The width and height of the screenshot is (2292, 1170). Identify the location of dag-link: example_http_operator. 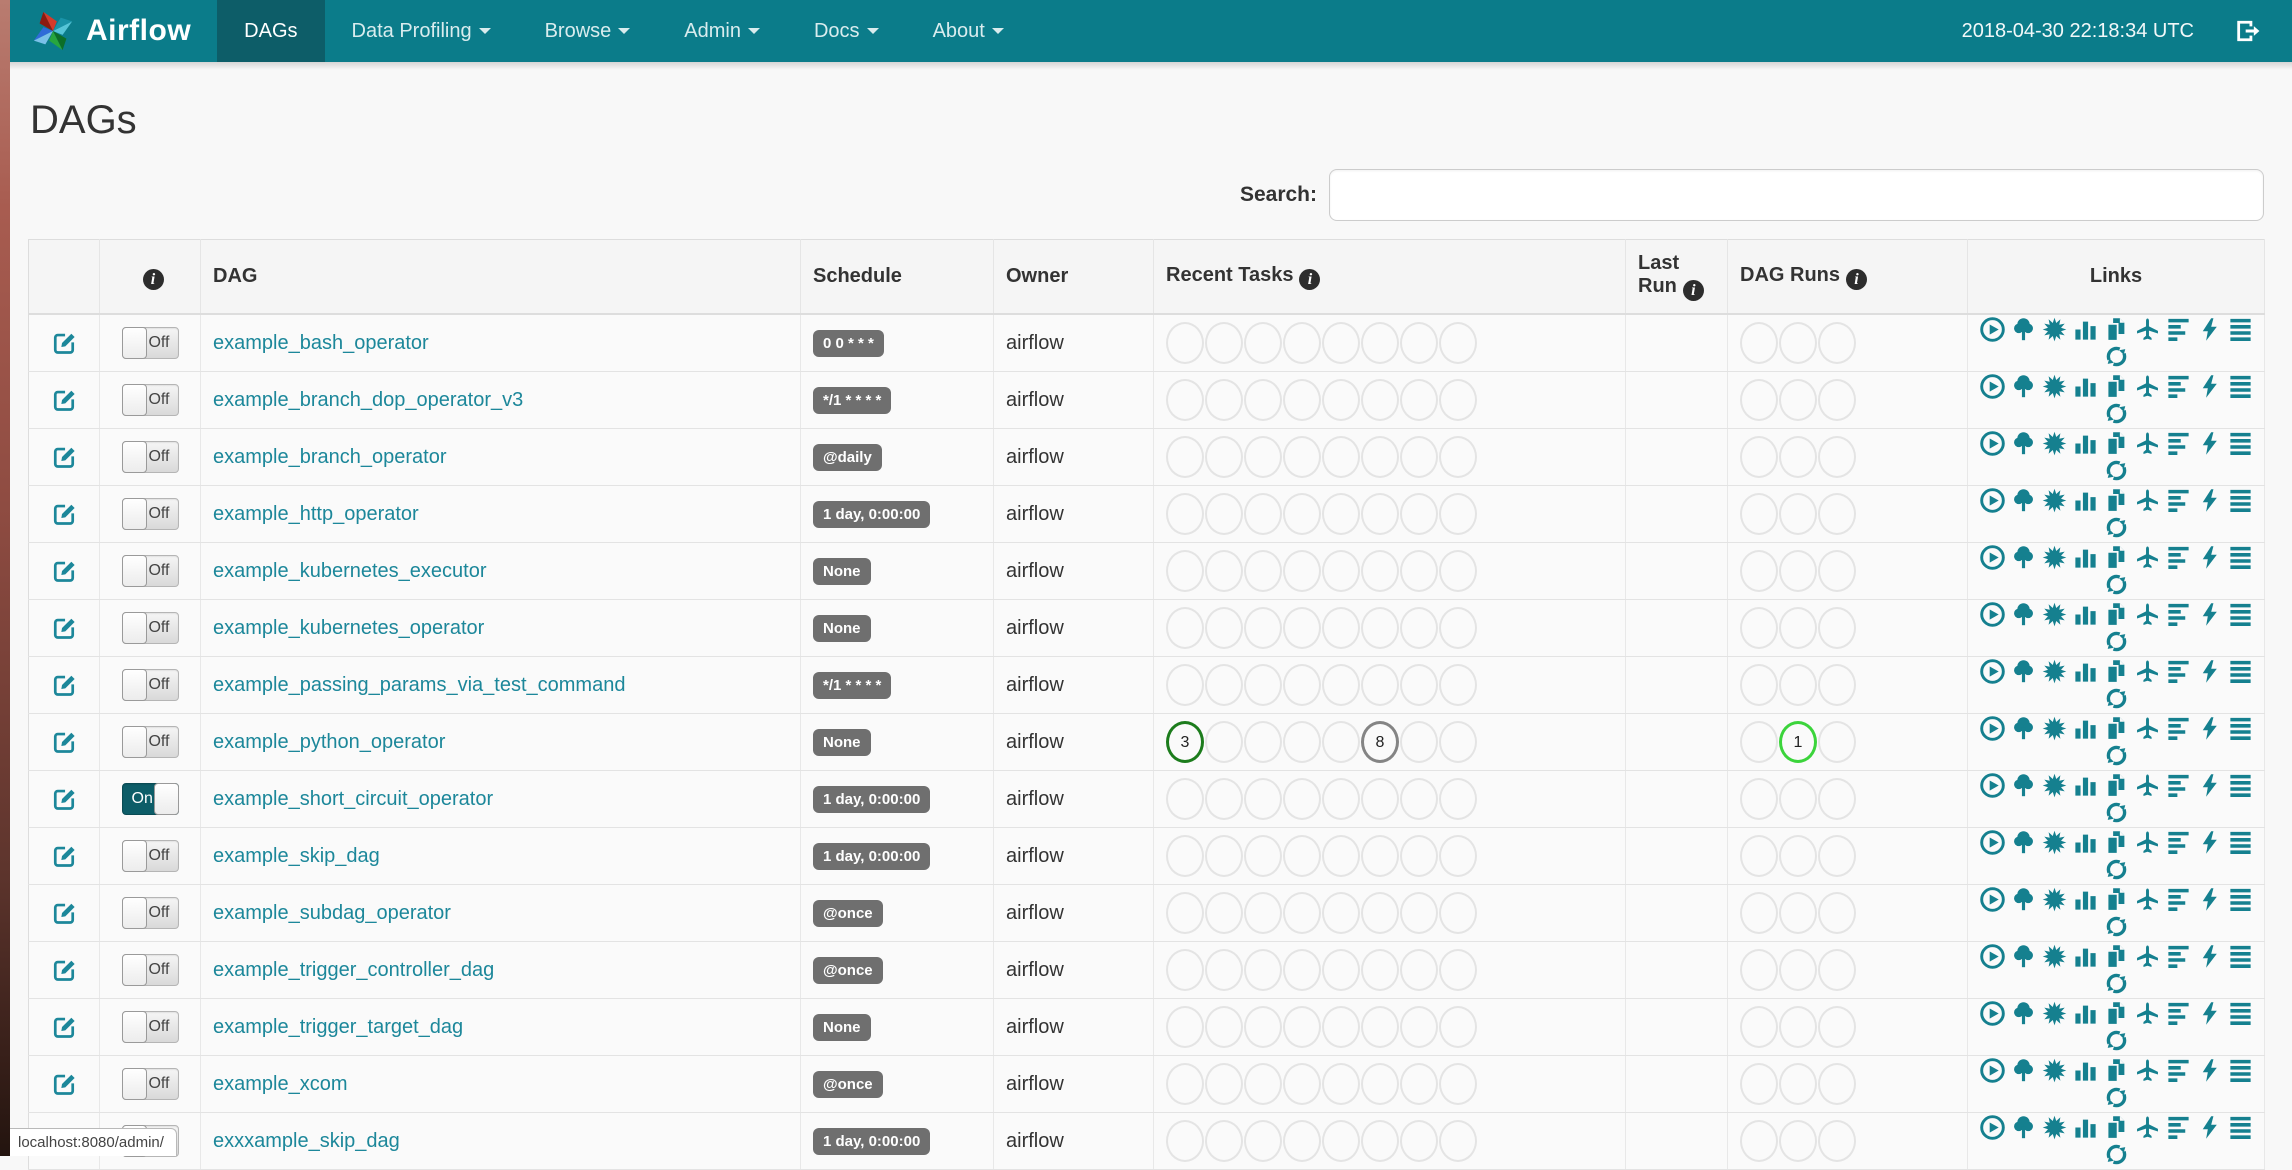
(316, 514).